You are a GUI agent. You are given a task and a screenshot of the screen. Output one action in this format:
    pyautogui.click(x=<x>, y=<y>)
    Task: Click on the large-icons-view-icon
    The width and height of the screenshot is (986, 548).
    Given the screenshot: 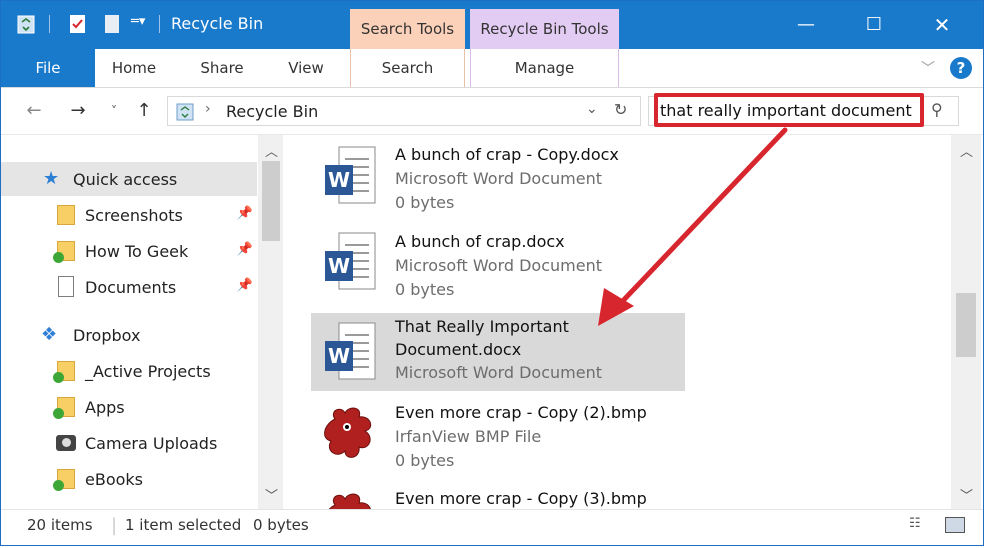 What is the action you would take?
    pyautogui.click(x=955, y=525)
    